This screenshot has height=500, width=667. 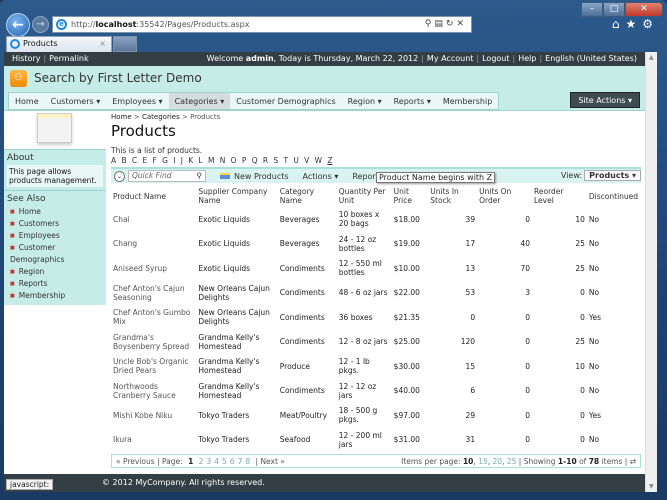 I want to click on page-link: 7, so click(x=240, y=461).